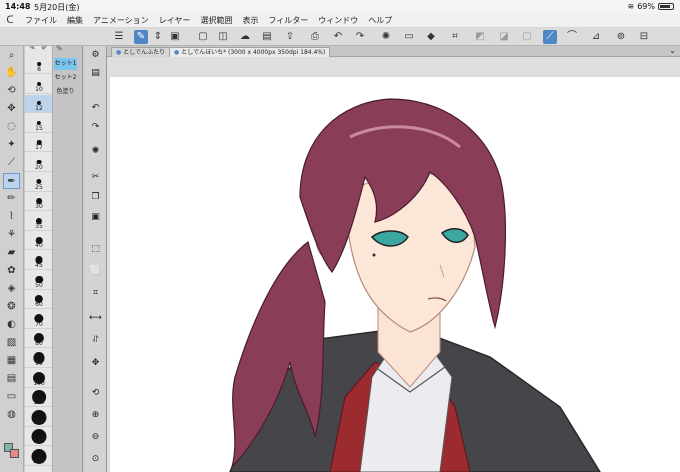 The height and width of the screenshot is (472, 680). Describe the element at coordinates (38, 85) in the screenshot. I see `brush-size-item: 10` at that location.